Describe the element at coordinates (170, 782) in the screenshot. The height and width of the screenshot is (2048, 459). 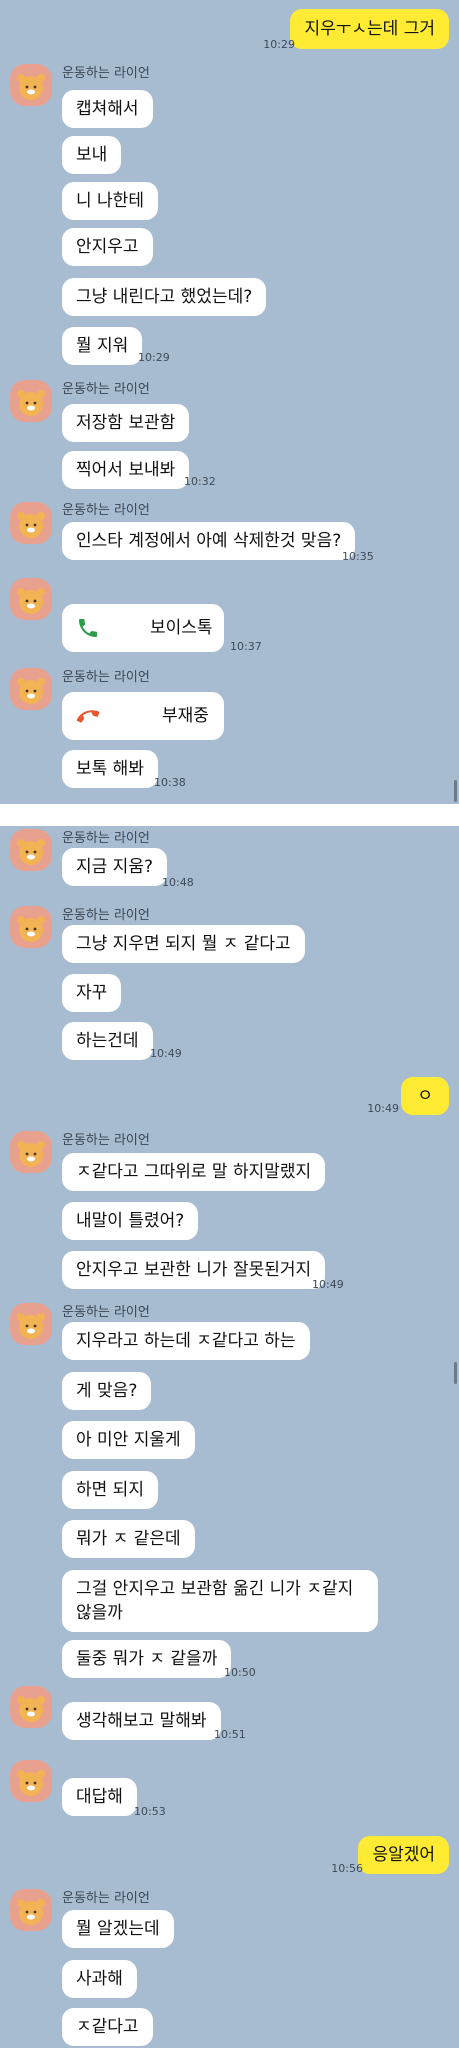
I see `message-time: 10:38` at that location.